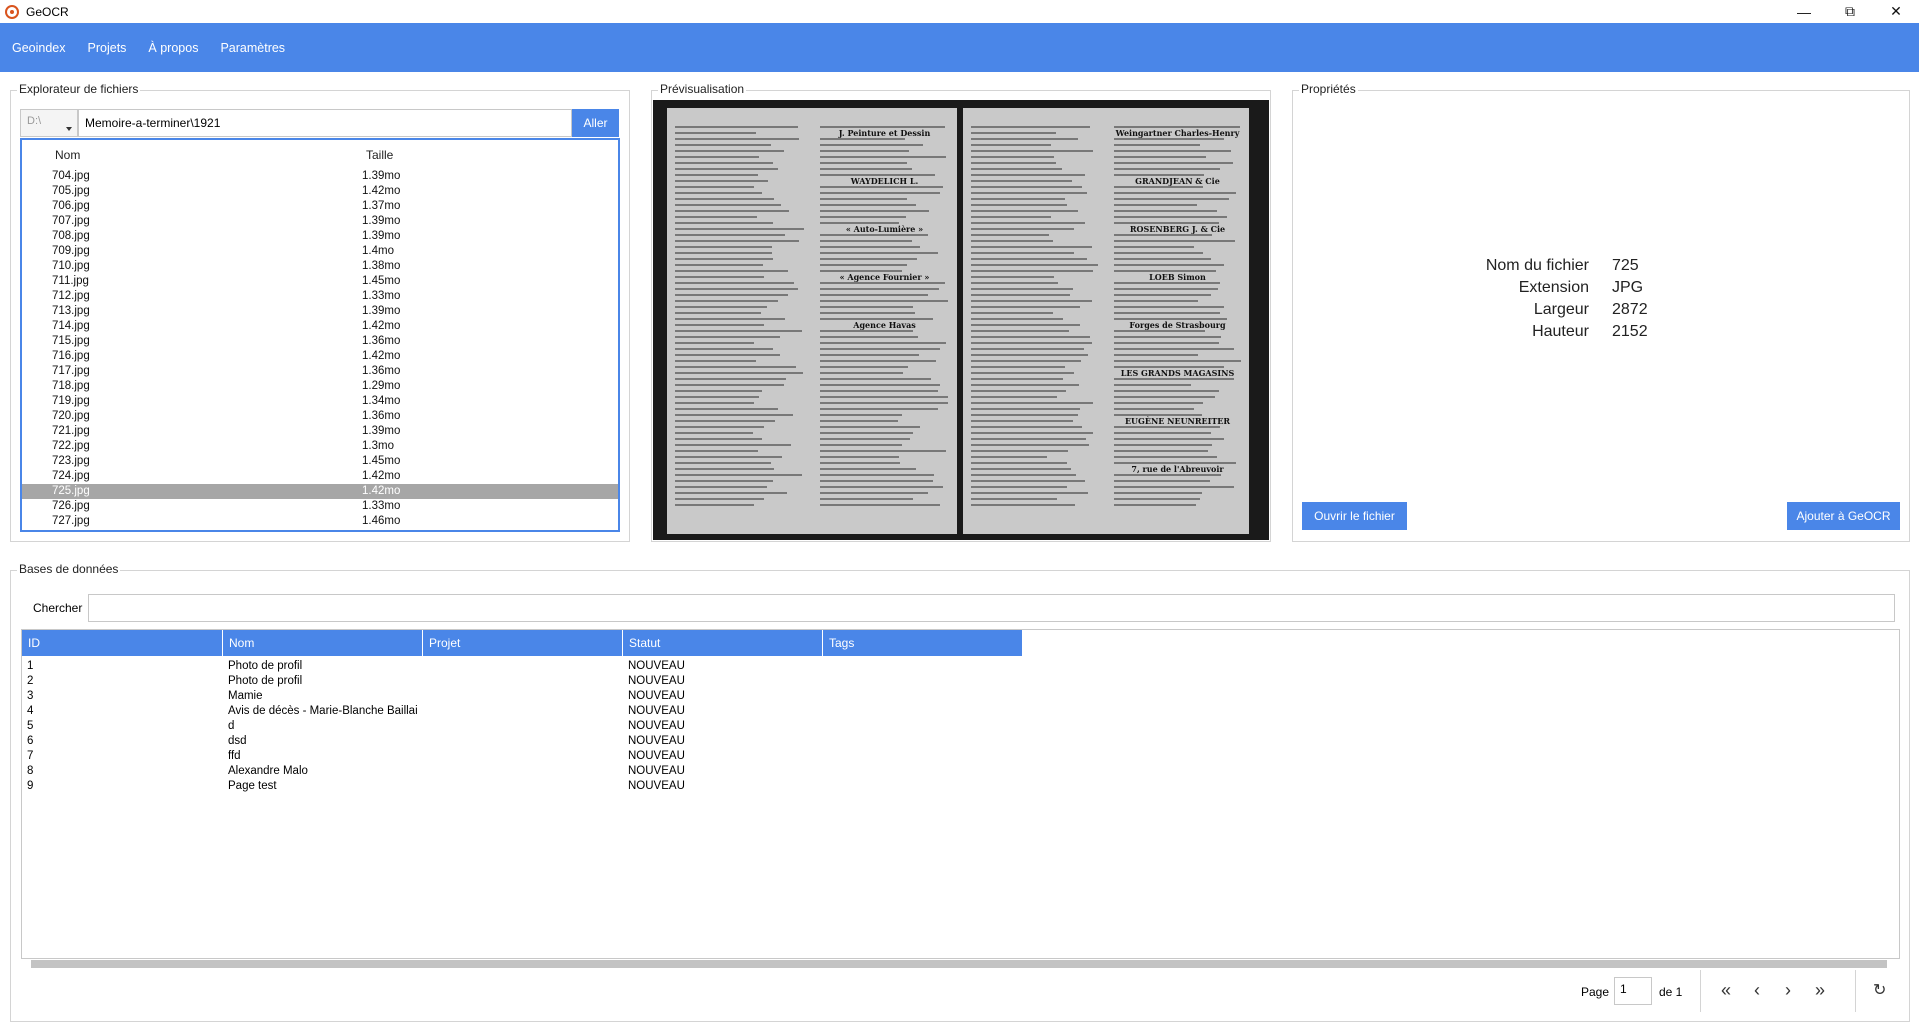 The height and width of the screenshot is (1033, 1919). Describe the element at coordinates (960, 666) in the screenshot. I see `table-row: 1 Photo de profil NOUVEAU` at that location.